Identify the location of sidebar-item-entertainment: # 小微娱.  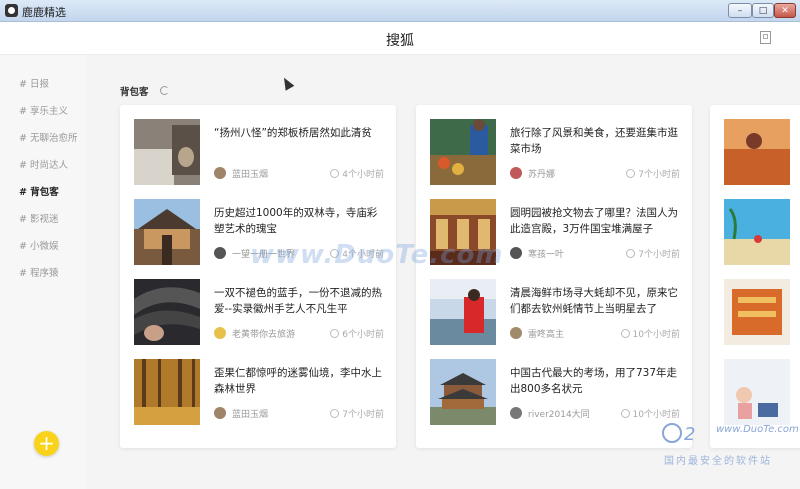
(38, 245).